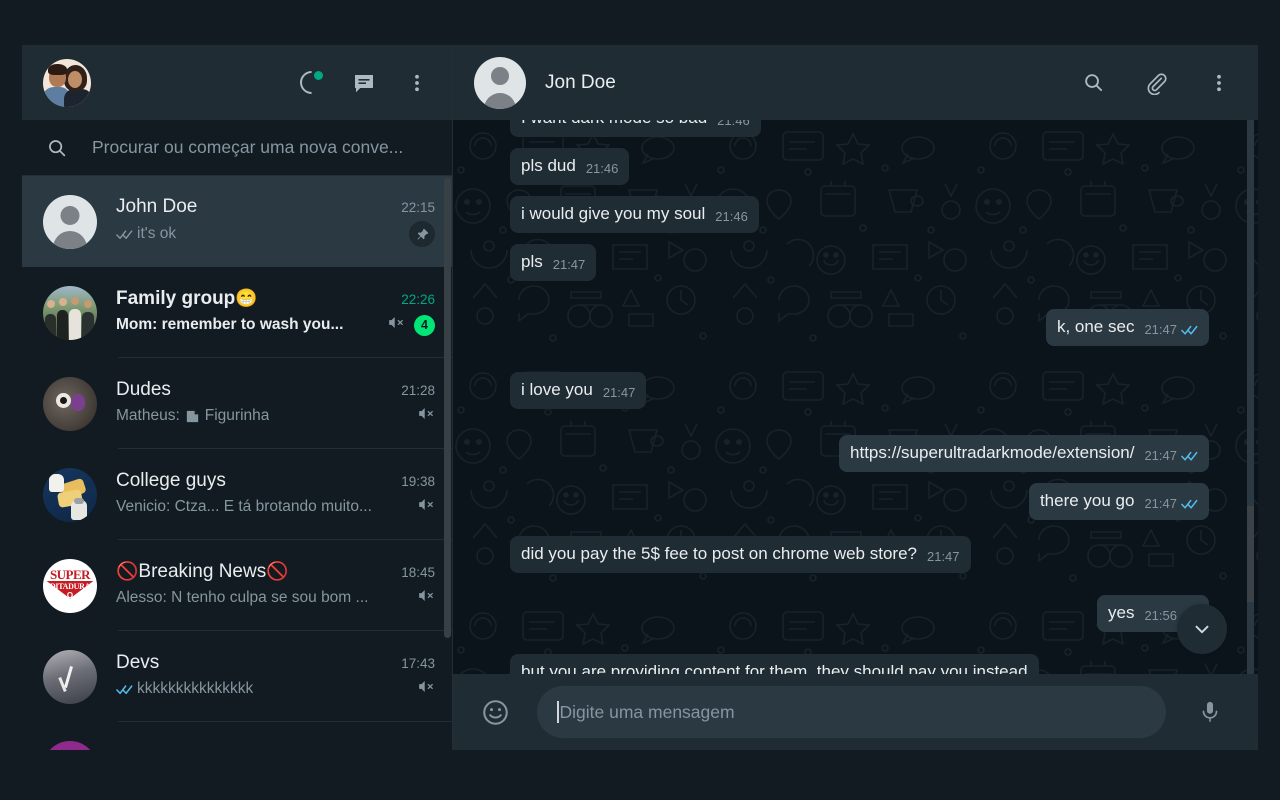  I want to click on chat-item-line-bottom: Mom: remember to wash you... 4, so click(275, 325).